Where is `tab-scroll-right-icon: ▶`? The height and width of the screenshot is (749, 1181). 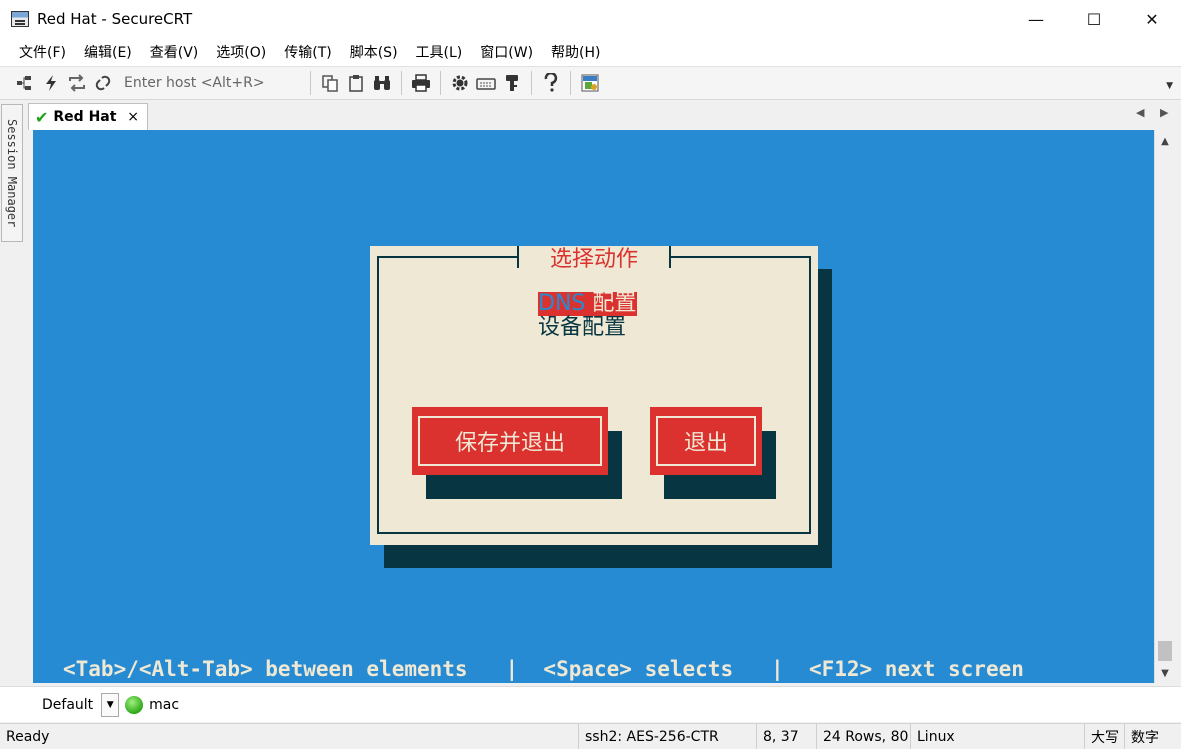 tab-scroll-right-icon: ▶ is located at coordinates (1164, 112).